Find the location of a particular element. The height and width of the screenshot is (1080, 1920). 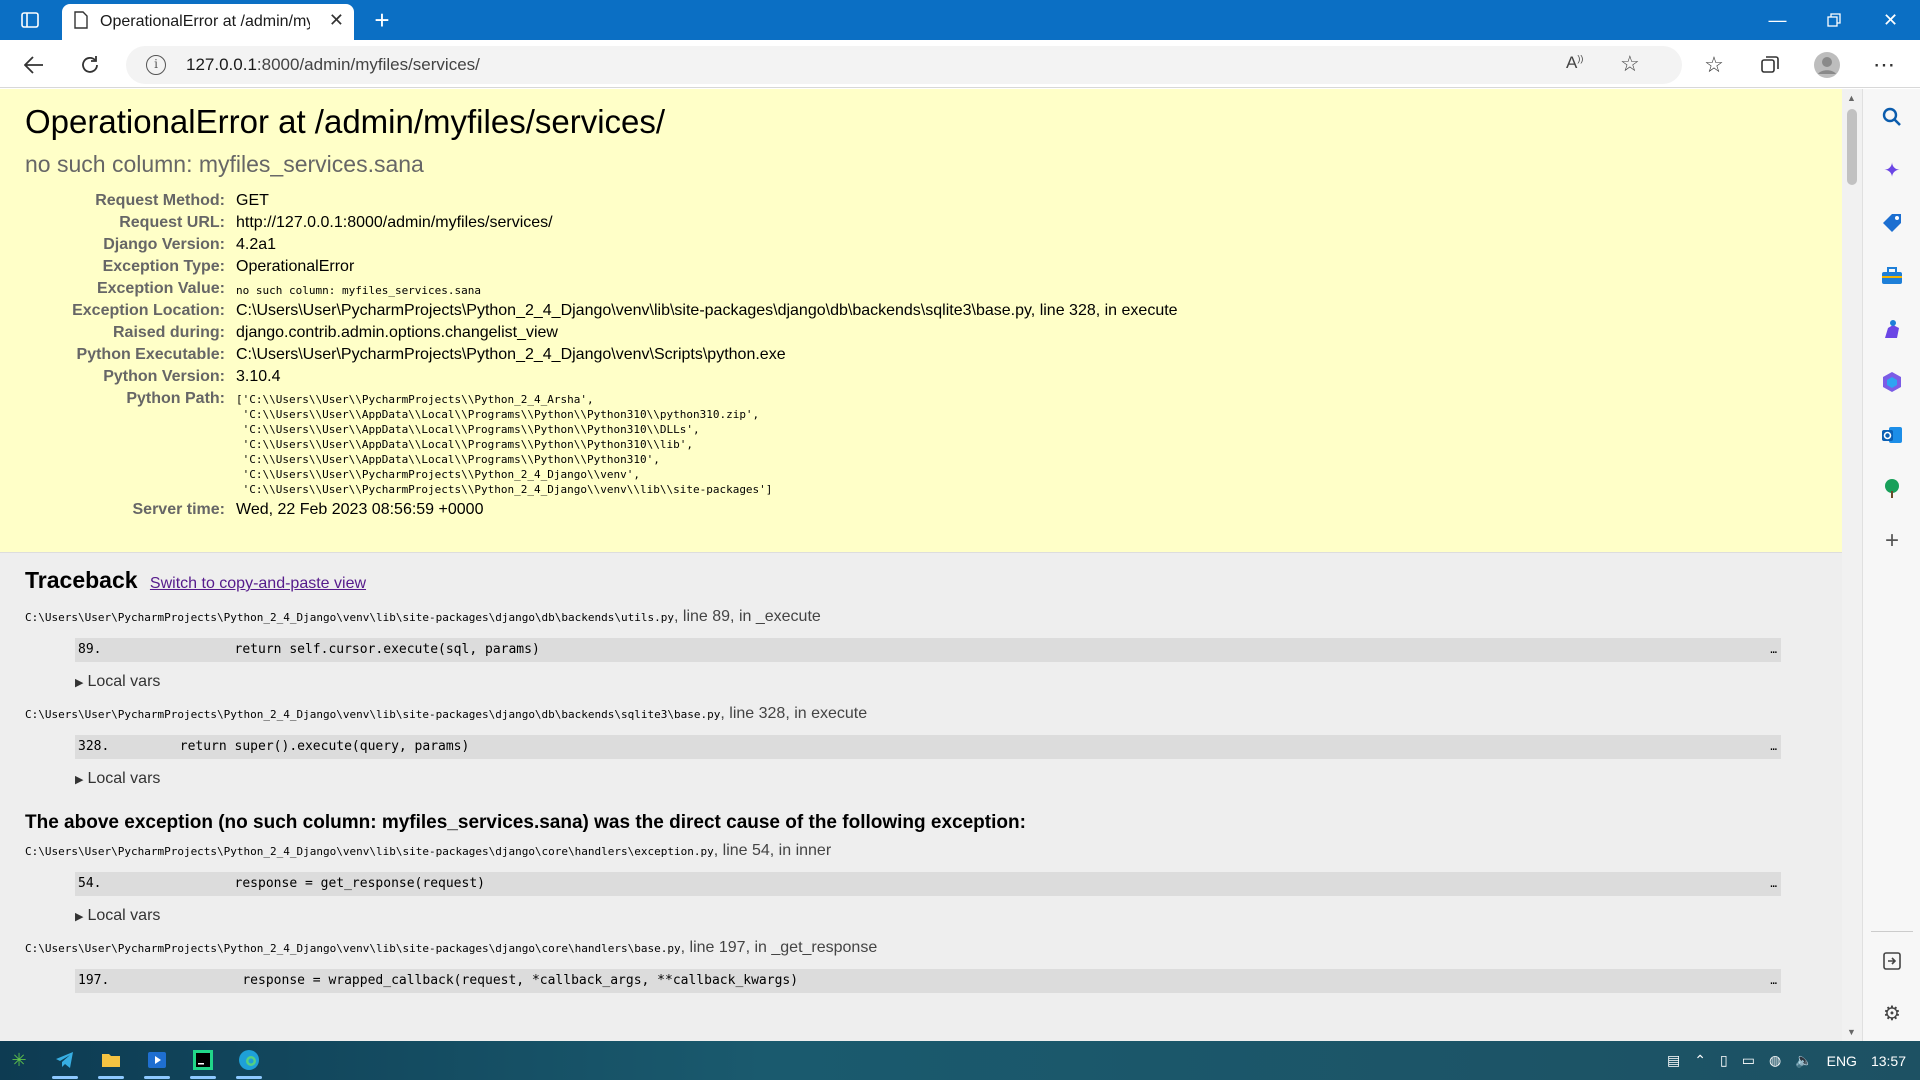

add-icon: + is located at coordinates (1892, 541).